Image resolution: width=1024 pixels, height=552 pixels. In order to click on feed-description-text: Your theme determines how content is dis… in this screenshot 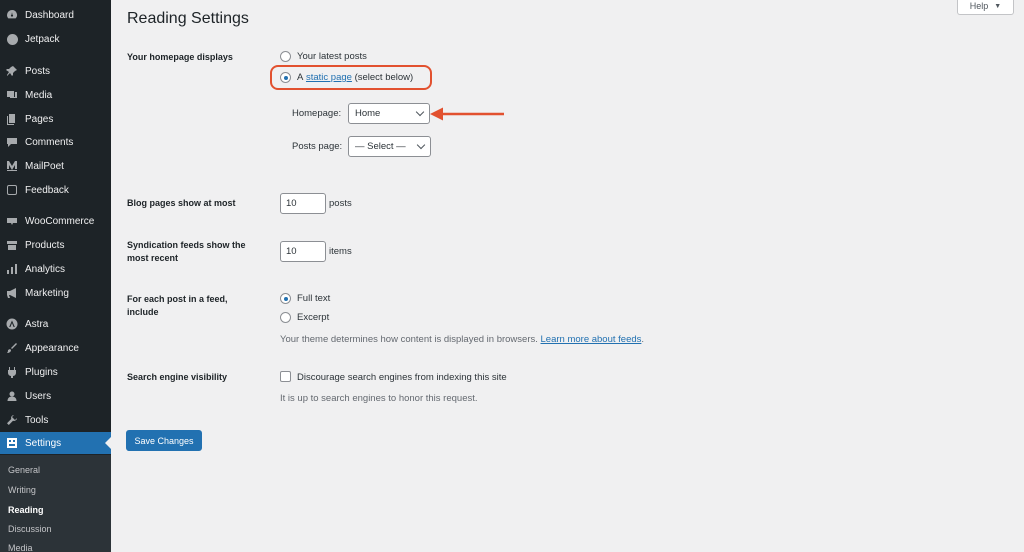, I will do `click(409, 339)`.